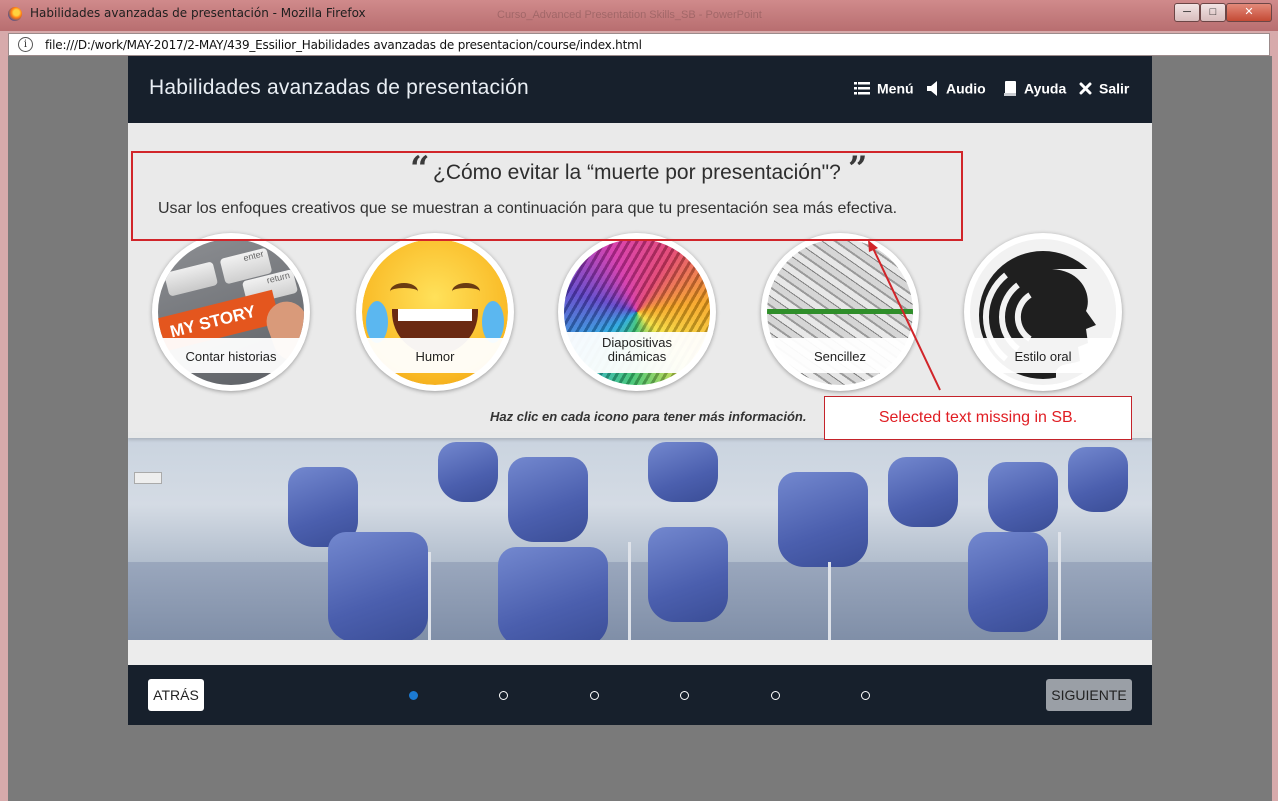 The image size is (1278, 801). What do you see at coordinates (176, 695) in the screenshot?
I see `back-button: ATRÁS` at bounding box center [176, 695].